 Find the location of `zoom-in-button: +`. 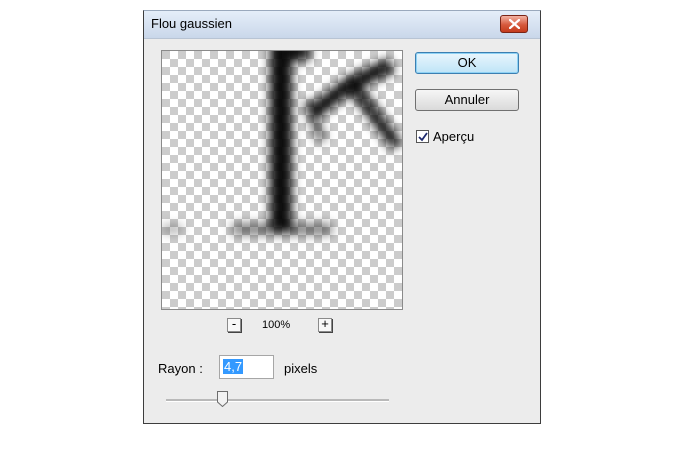

zoom-in-button: + is located at coordinates (325, 324).